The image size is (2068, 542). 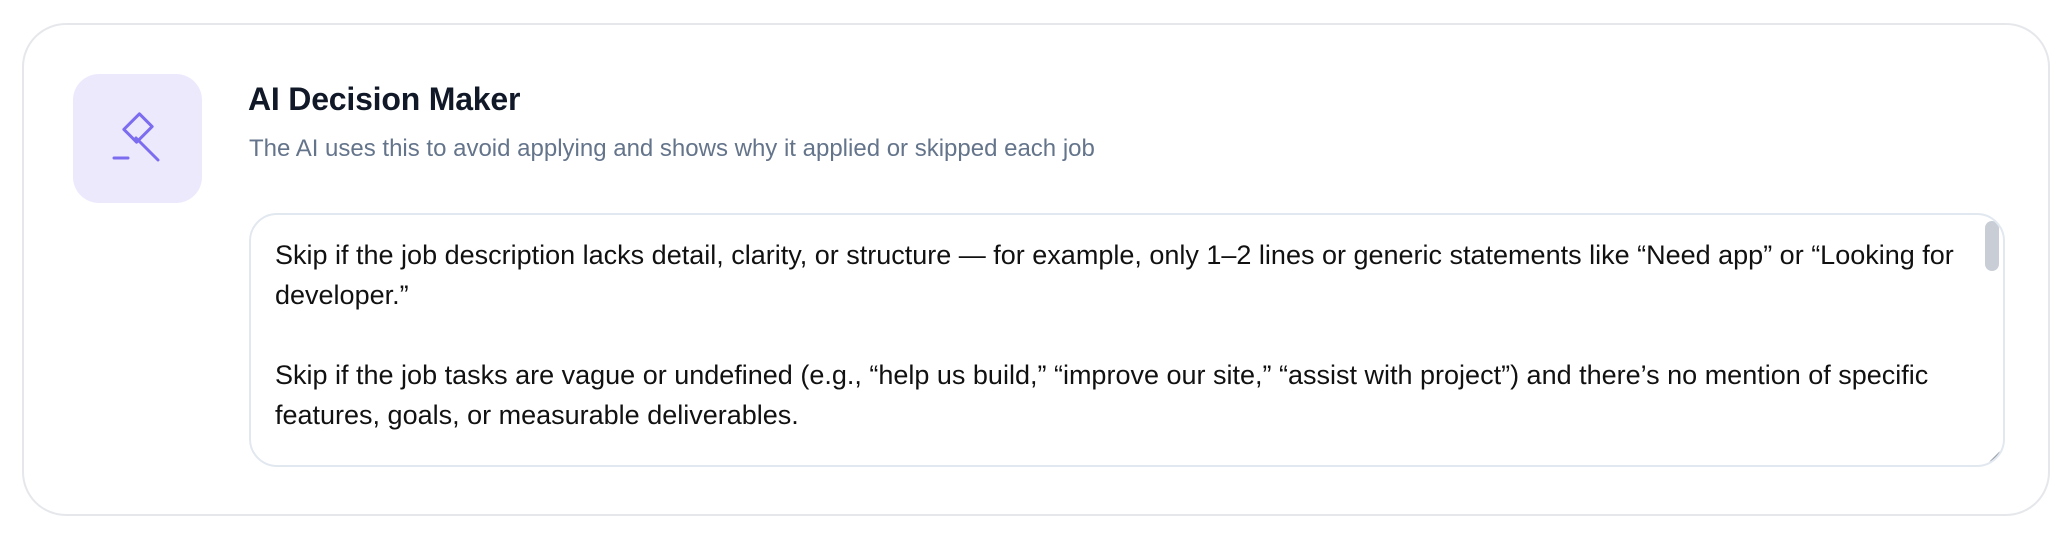 What do you see at coordinates (1994, 456) in the screenshot?
I see `resize-handle-icon` at bounding box center [1994, 456].